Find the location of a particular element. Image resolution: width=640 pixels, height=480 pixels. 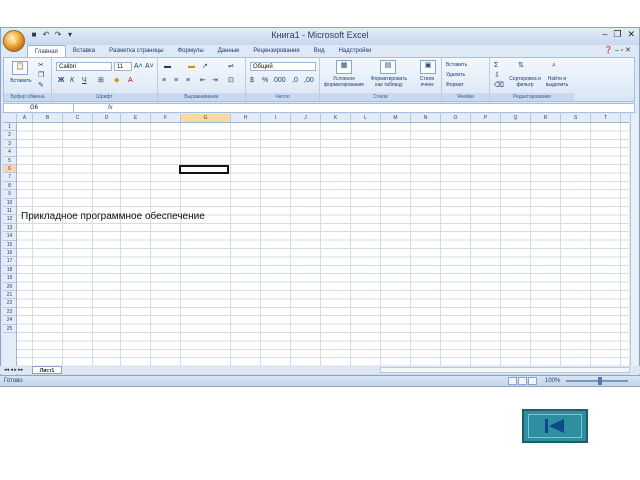

align-right-icon: ≡ is located at coordinates (188, 80).